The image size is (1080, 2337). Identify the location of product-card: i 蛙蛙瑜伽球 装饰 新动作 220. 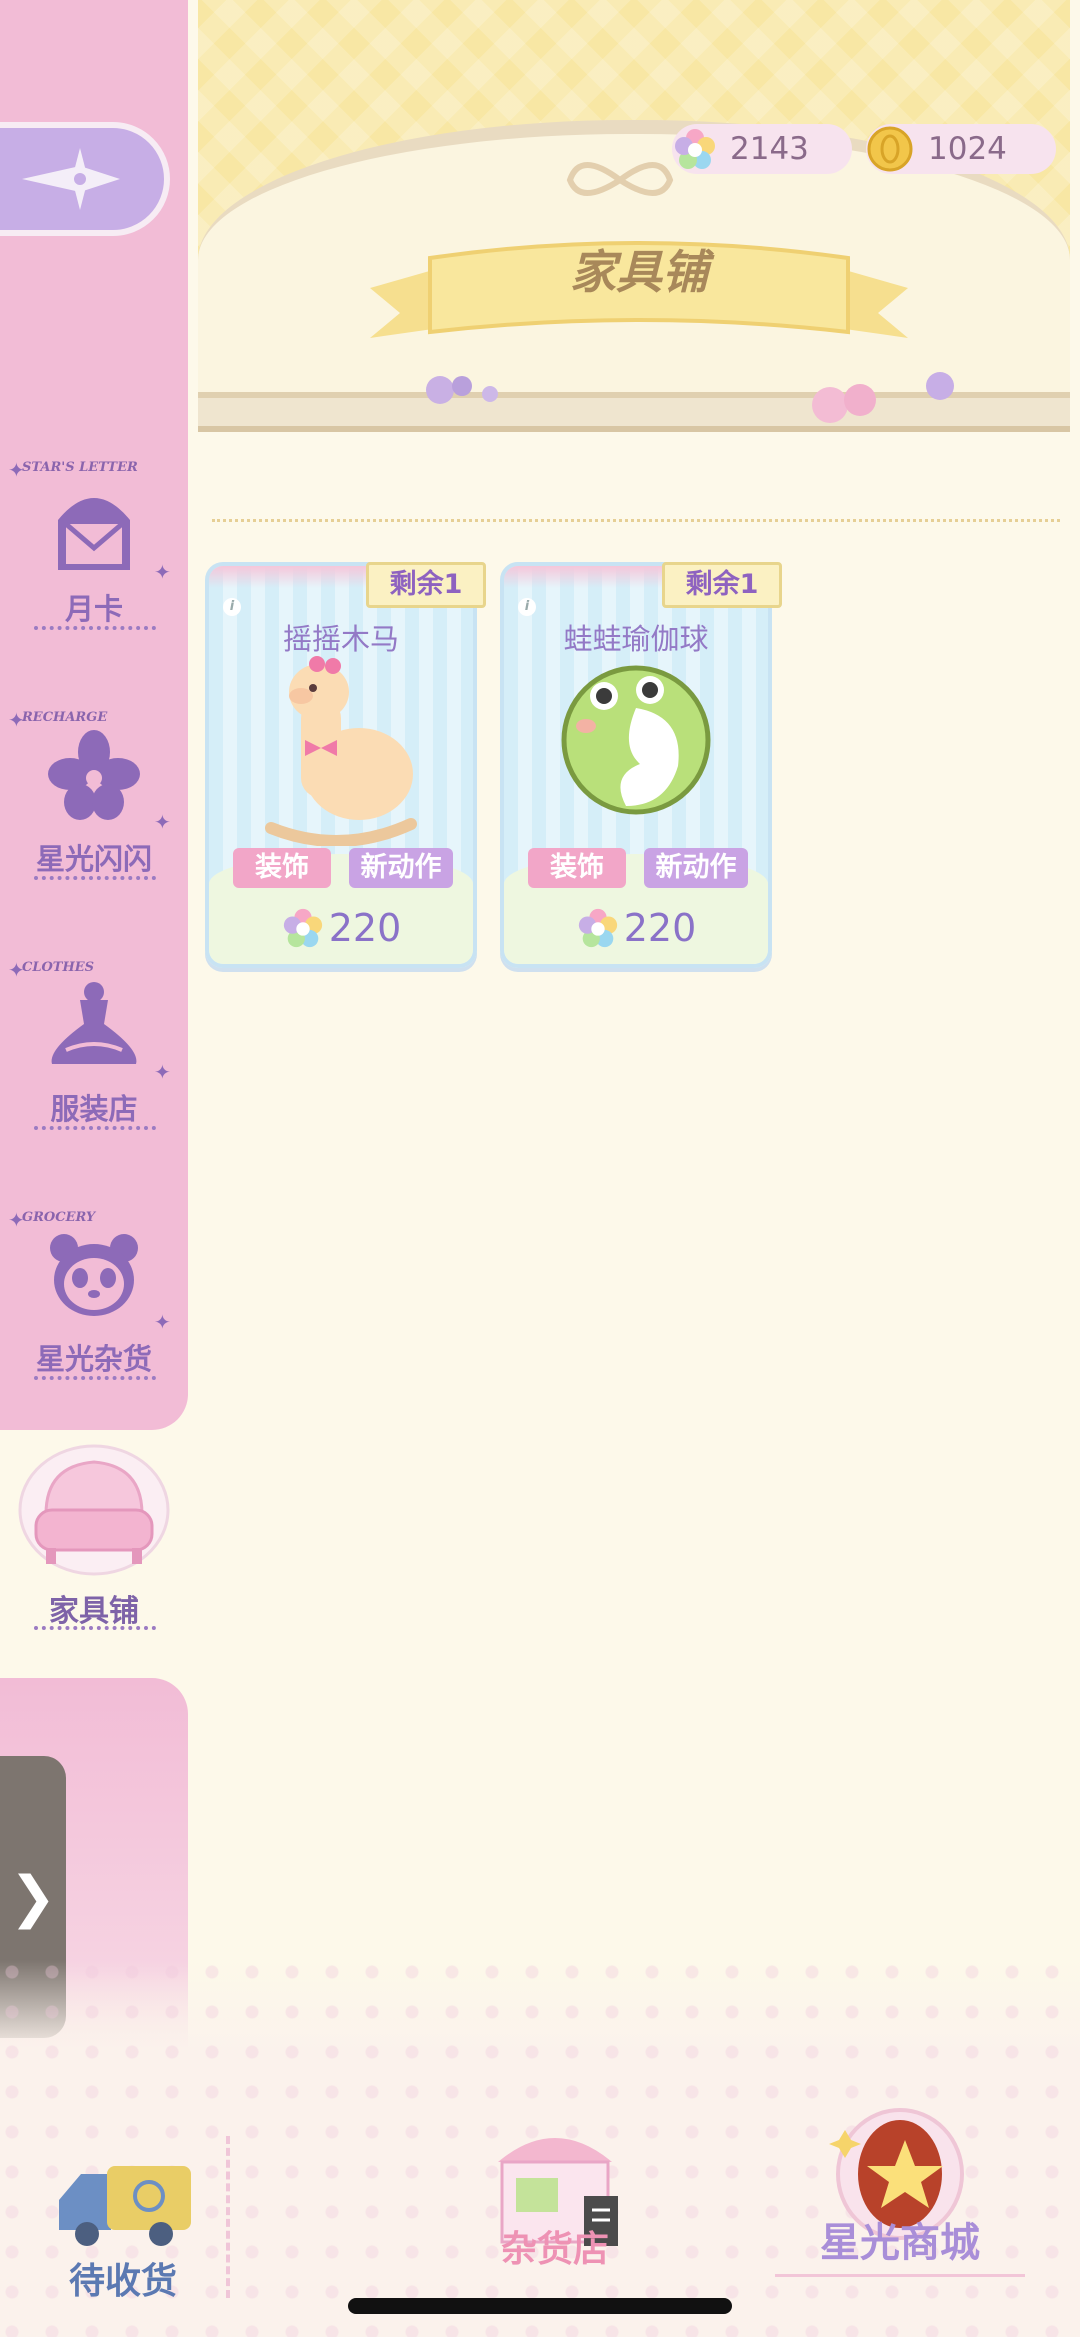
(636, 765).